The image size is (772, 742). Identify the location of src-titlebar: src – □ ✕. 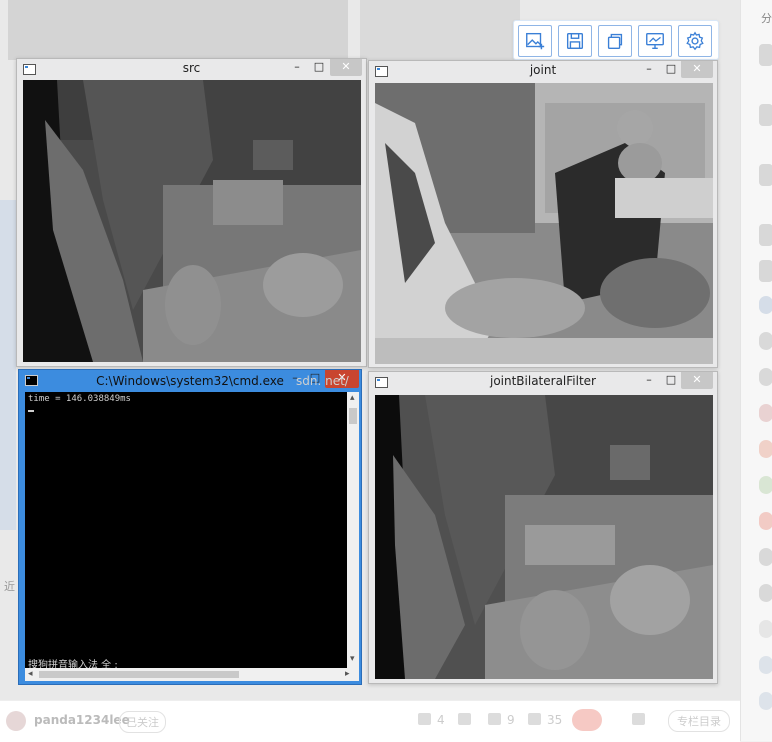
(191, 69).